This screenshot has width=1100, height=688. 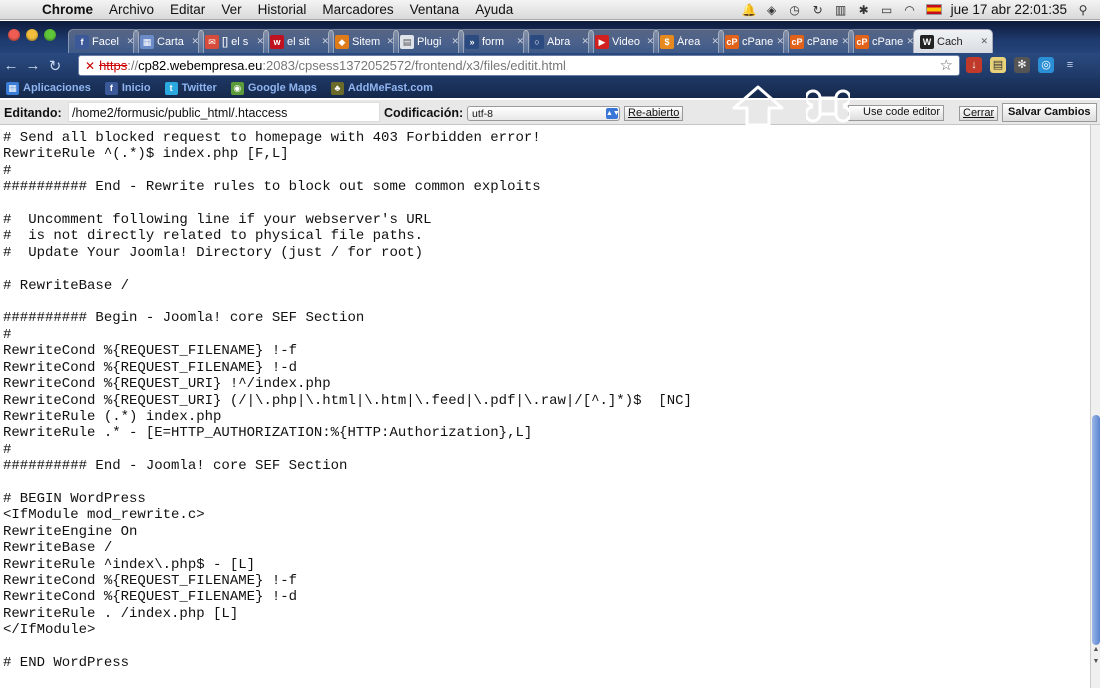 I want to click on use-code-editor-button: Use code editor, so click(x=896, y=113).